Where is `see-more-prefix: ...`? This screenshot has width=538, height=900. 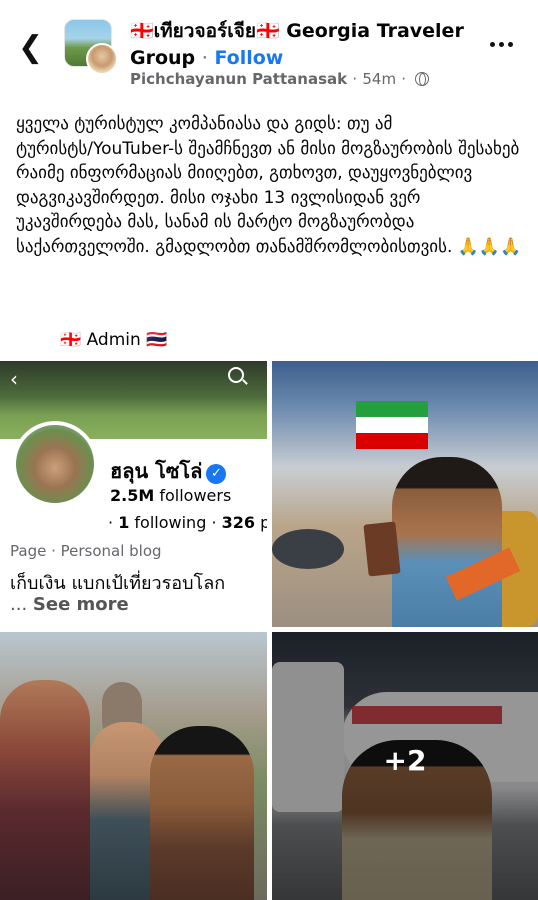
see-more-prefix: ... is located at coordinates (19, 604).